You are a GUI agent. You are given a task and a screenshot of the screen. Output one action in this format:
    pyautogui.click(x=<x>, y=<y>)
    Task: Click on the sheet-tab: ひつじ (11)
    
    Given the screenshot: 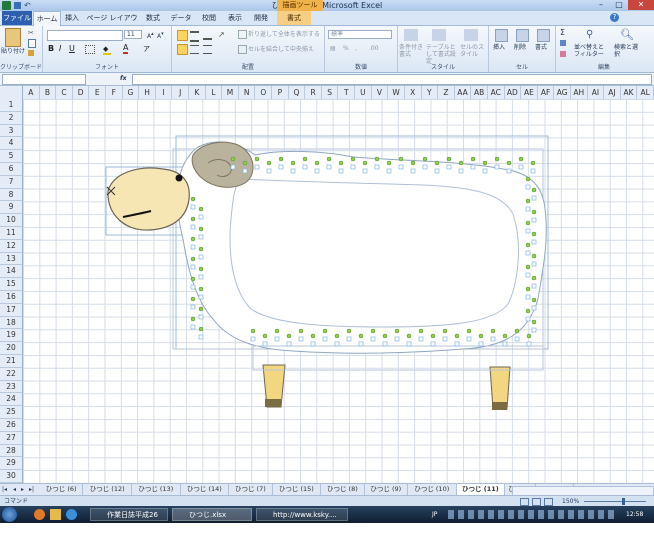 What is the action you would take?
    pyautogui.click(x=481, y=489)
    